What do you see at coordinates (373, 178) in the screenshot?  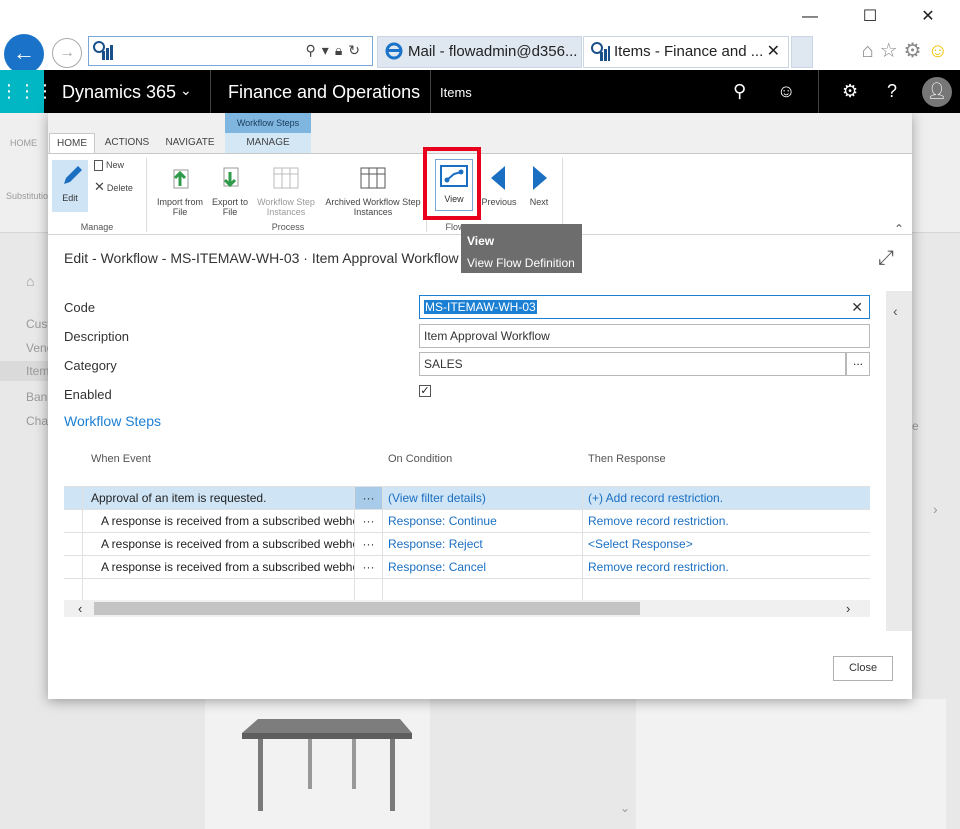 I see `grid-icon` at bounding box center [373, 178].